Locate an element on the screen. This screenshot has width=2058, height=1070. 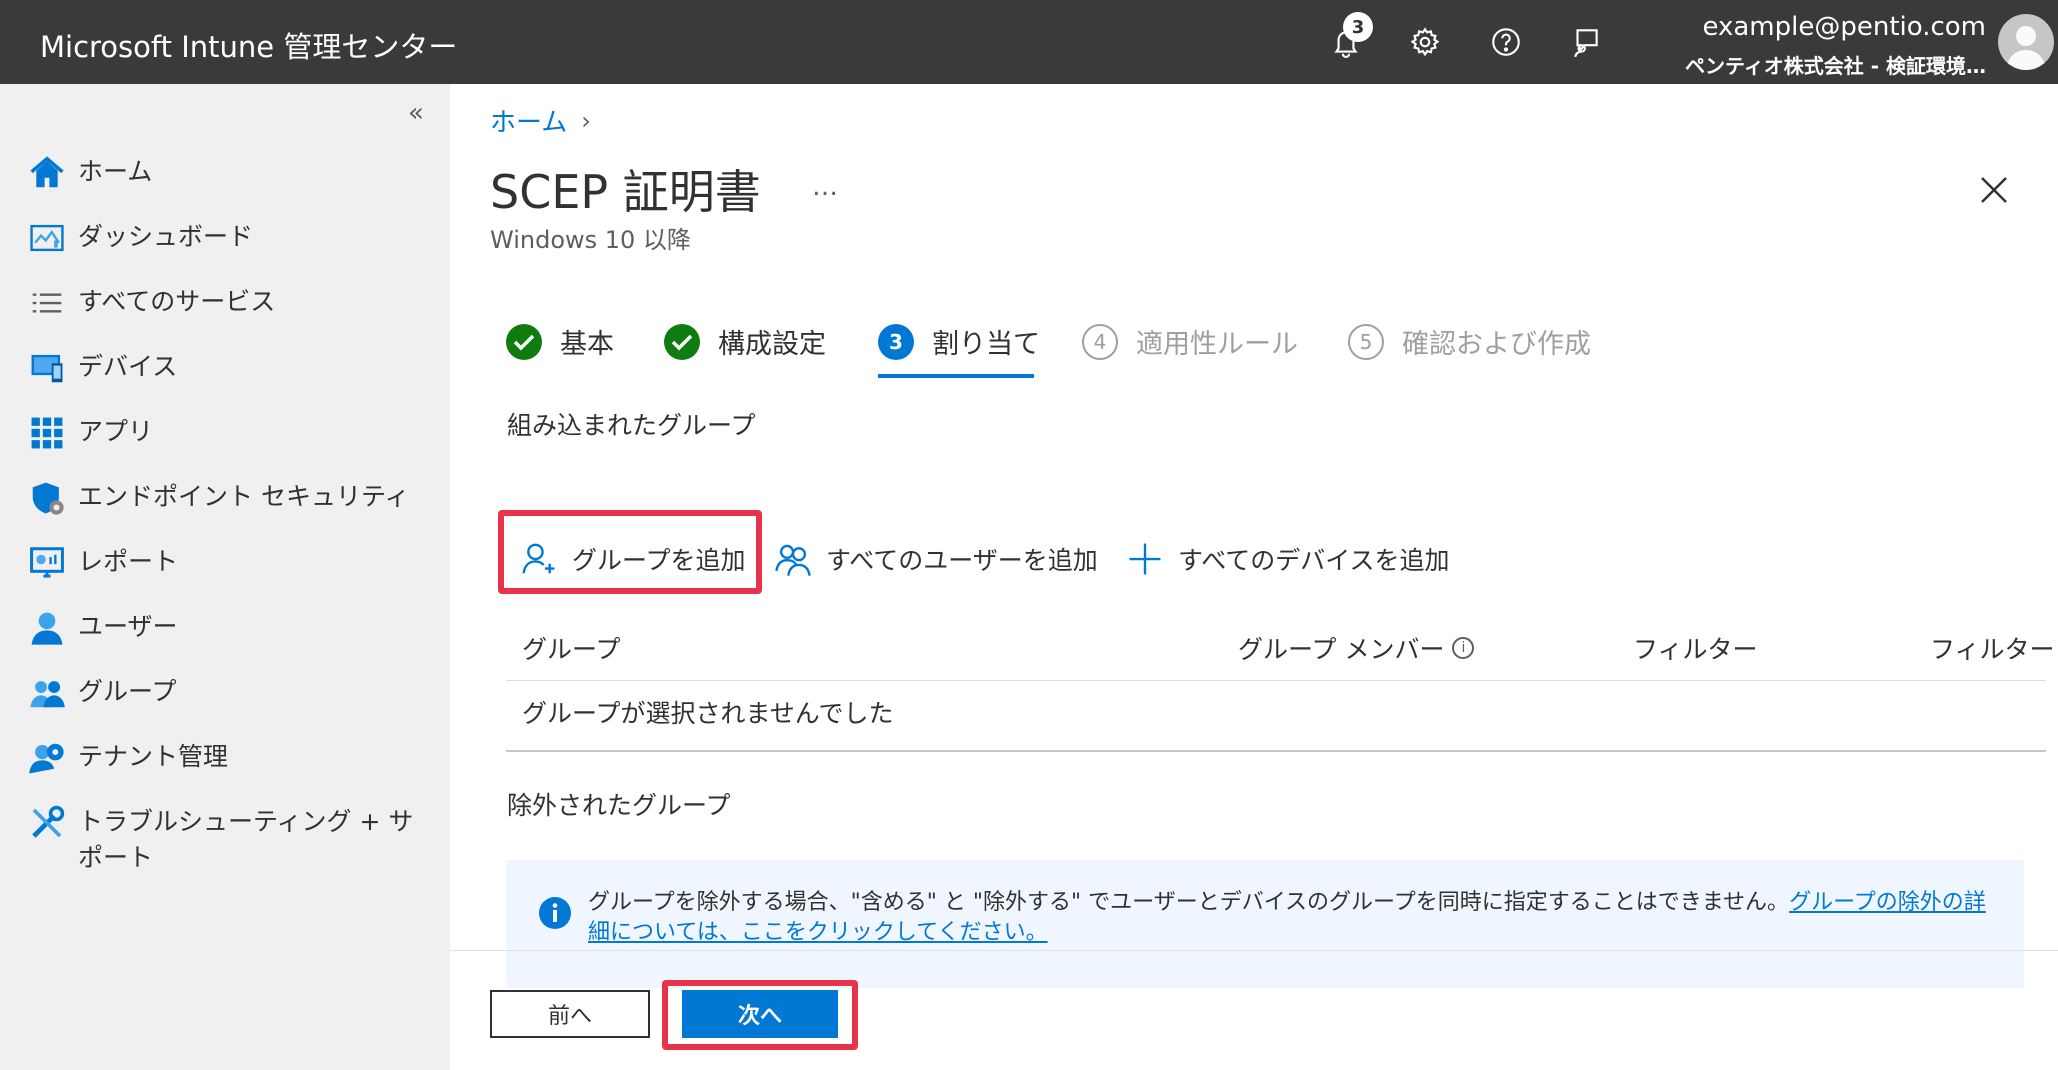
sidebar-item-endpoint-security: エンドポイント セキュリティ is located at coordinates (228, 498).